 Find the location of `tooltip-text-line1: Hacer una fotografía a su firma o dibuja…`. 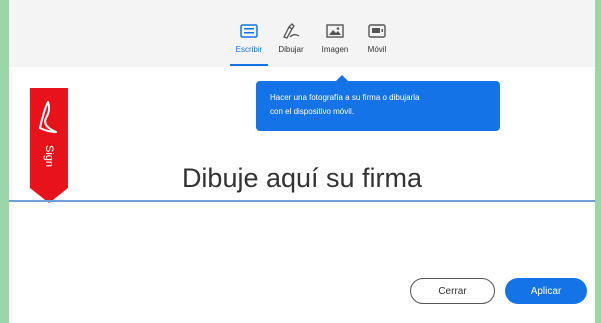

tooltip-text-line1: Hacer una fotografía a su firma o dibuja… is located at coordinates (345, 97).